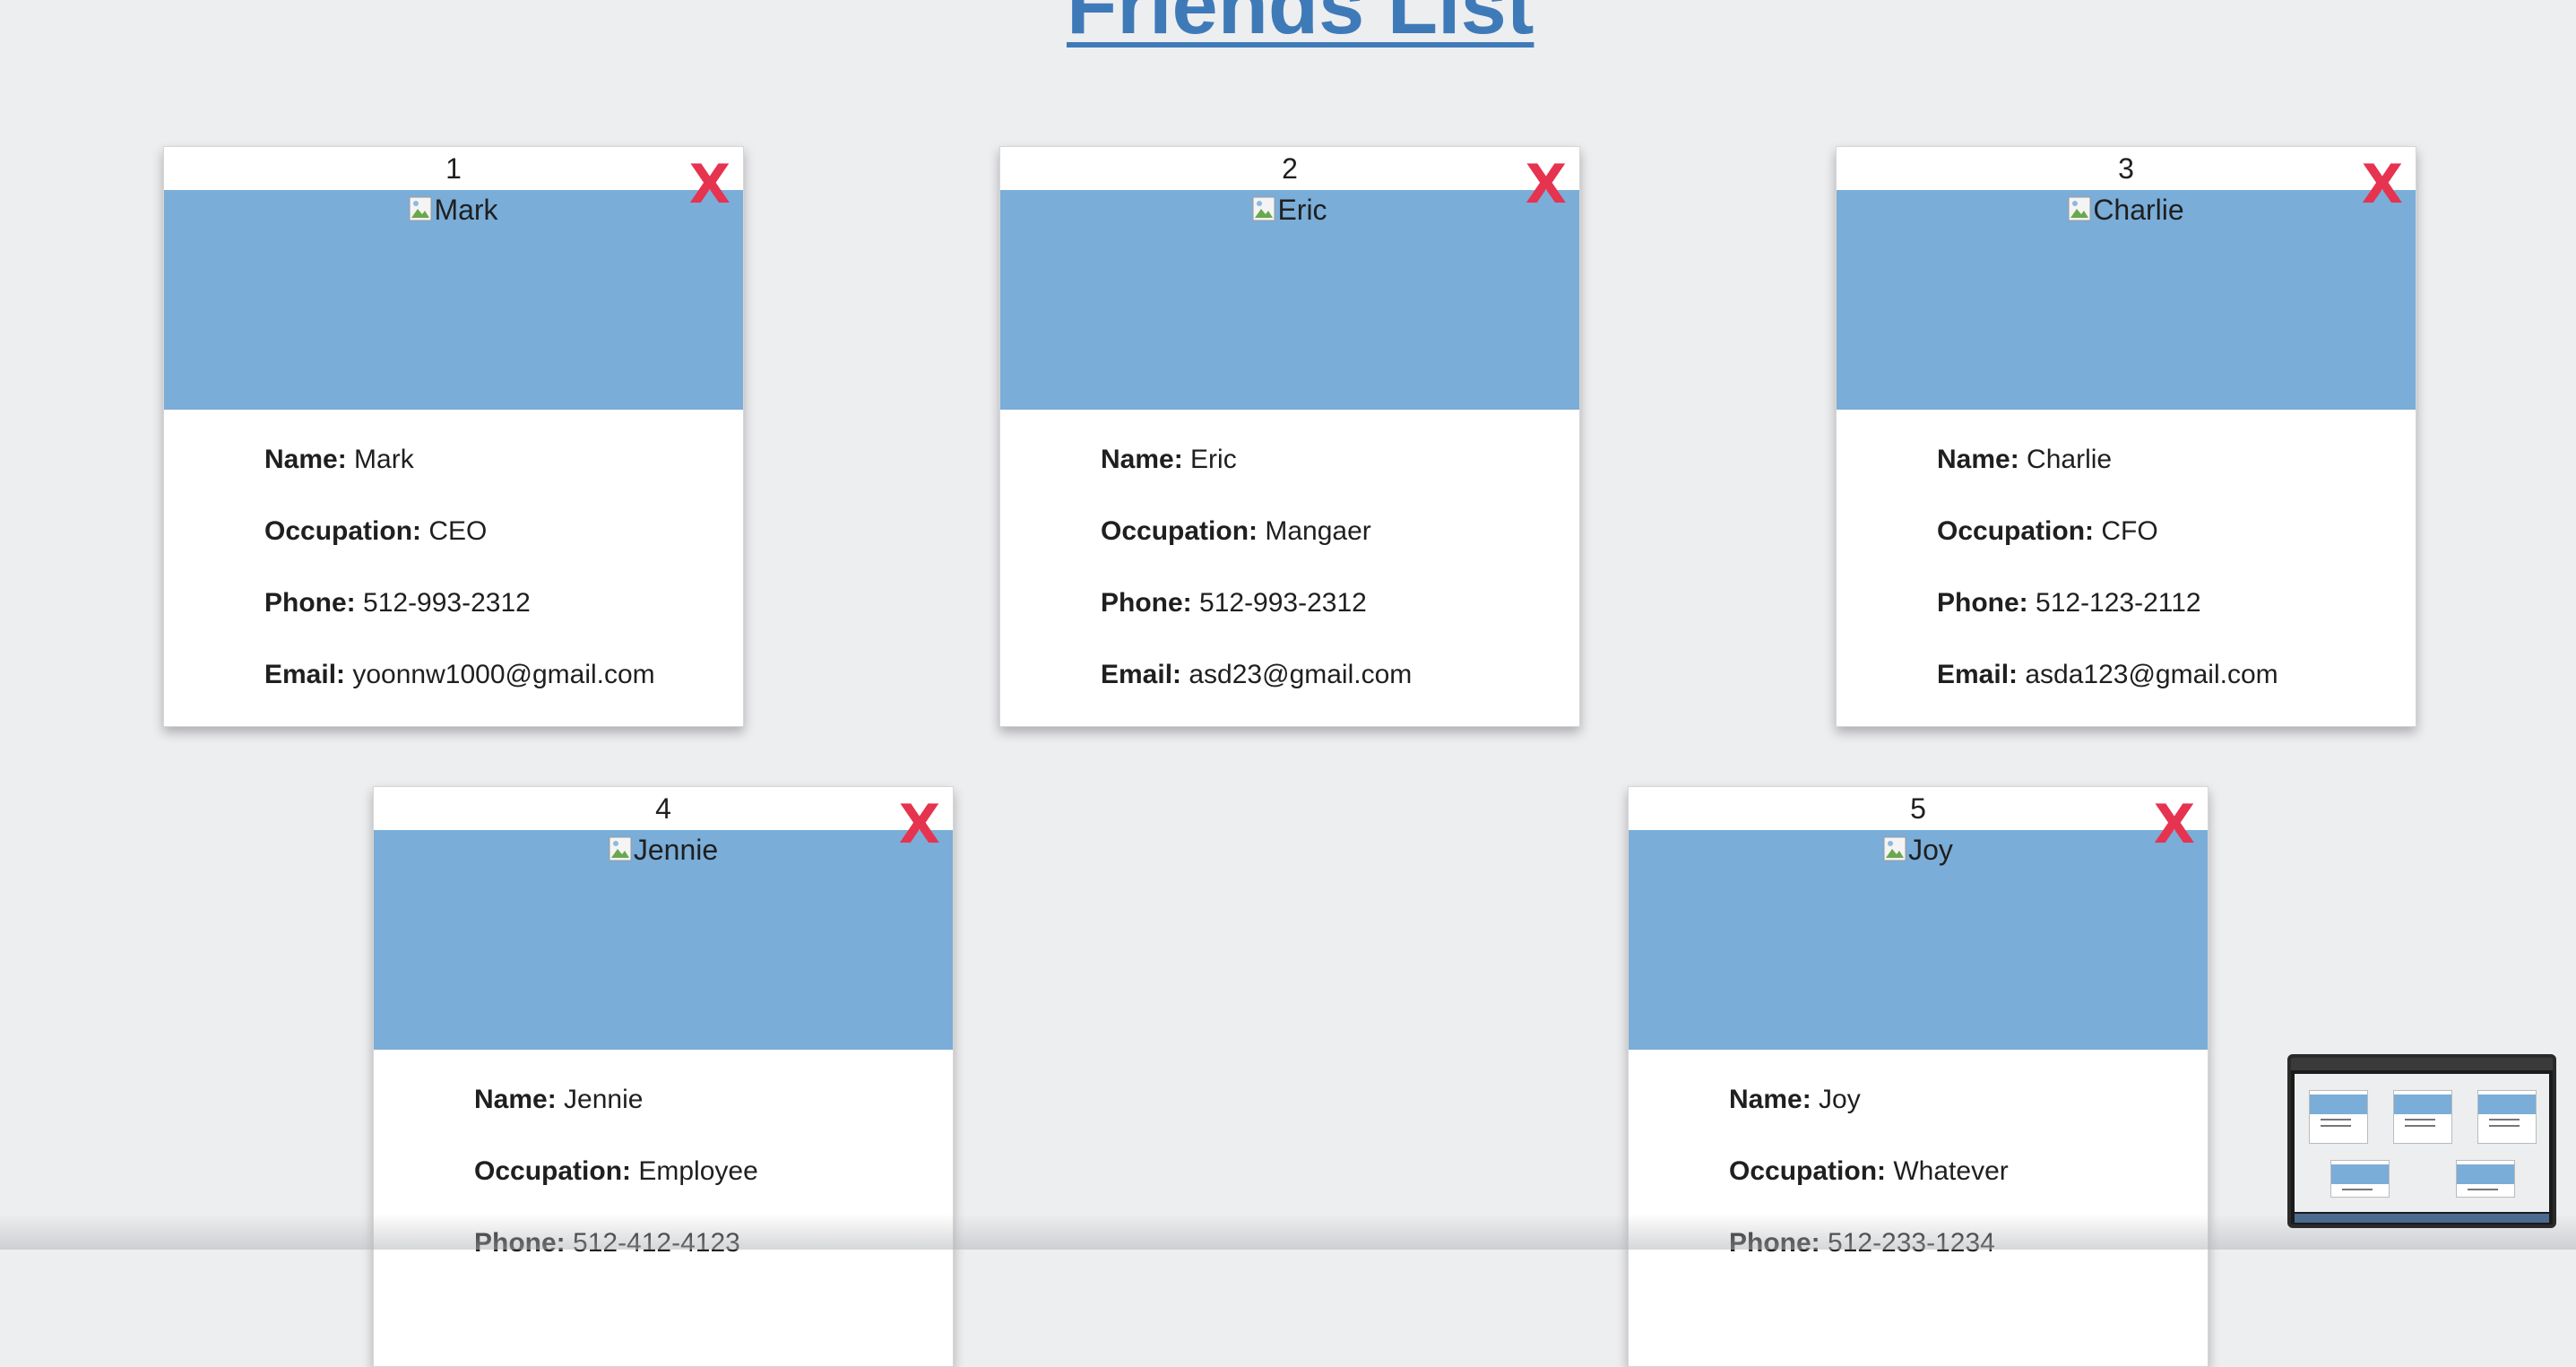 The width and height of the screenshot is (2576, 1367). I want to click on card-number: 4, so click(663, 808).